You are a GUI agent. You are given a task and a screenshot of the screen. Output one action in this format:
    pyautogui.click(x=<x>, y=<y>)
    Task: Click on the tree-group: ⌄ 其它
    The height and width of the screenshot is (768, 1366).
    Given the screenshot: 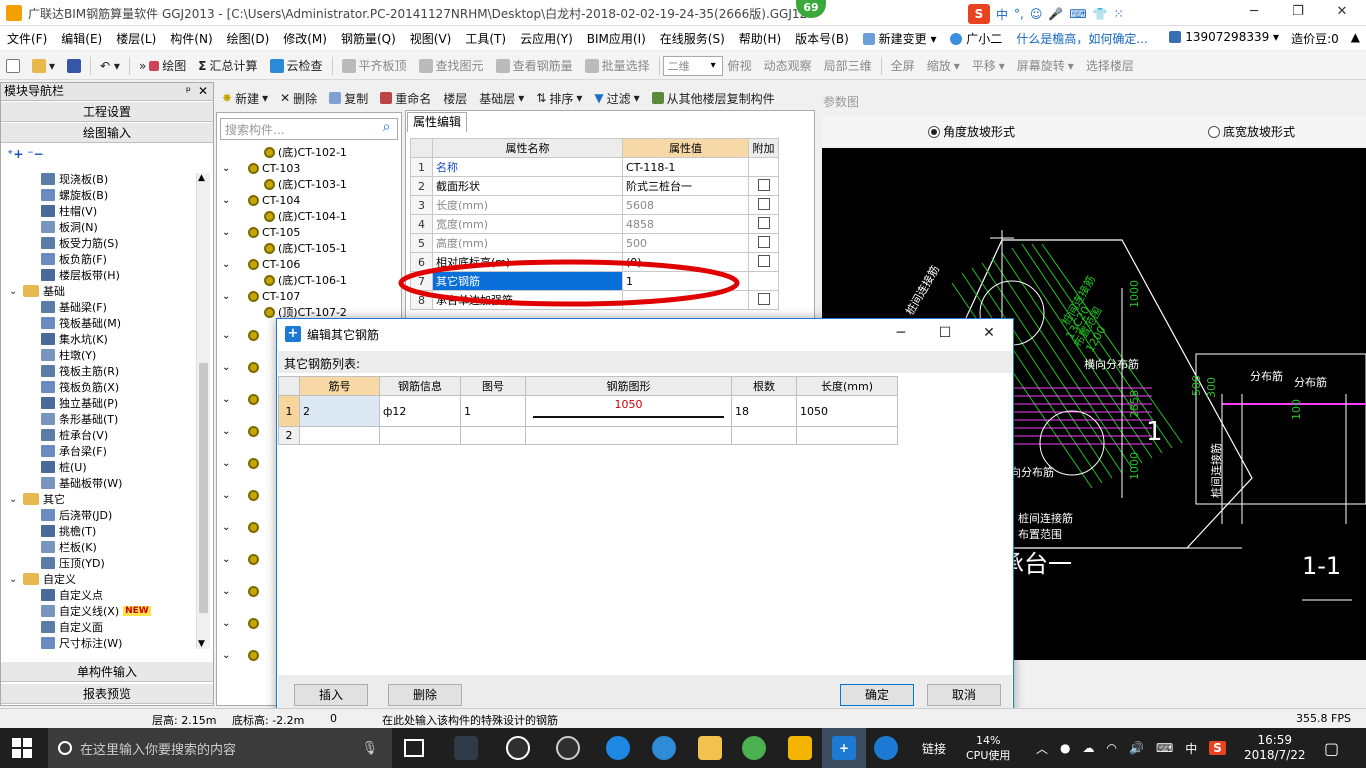 What is the action you would take?
    pyautogui.click(x=37, y=499)
    